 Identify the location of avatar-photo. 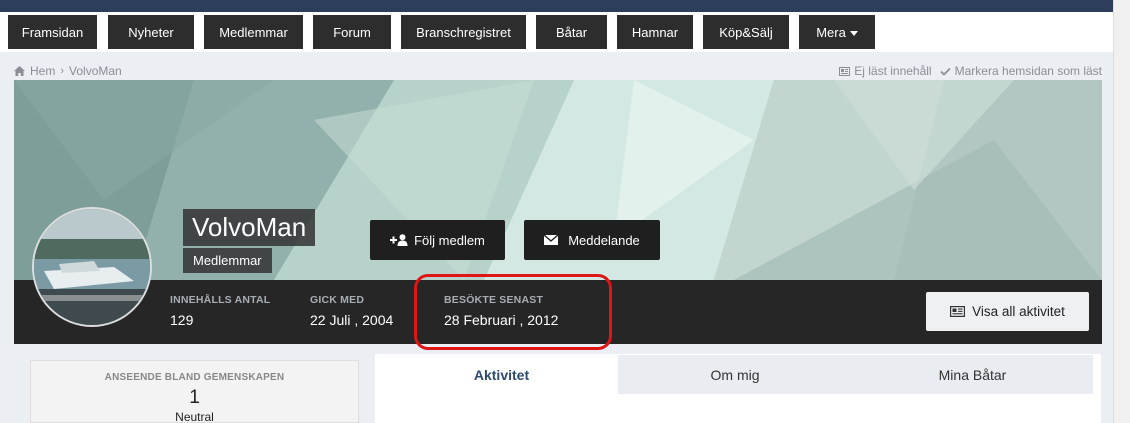
(92, 267).